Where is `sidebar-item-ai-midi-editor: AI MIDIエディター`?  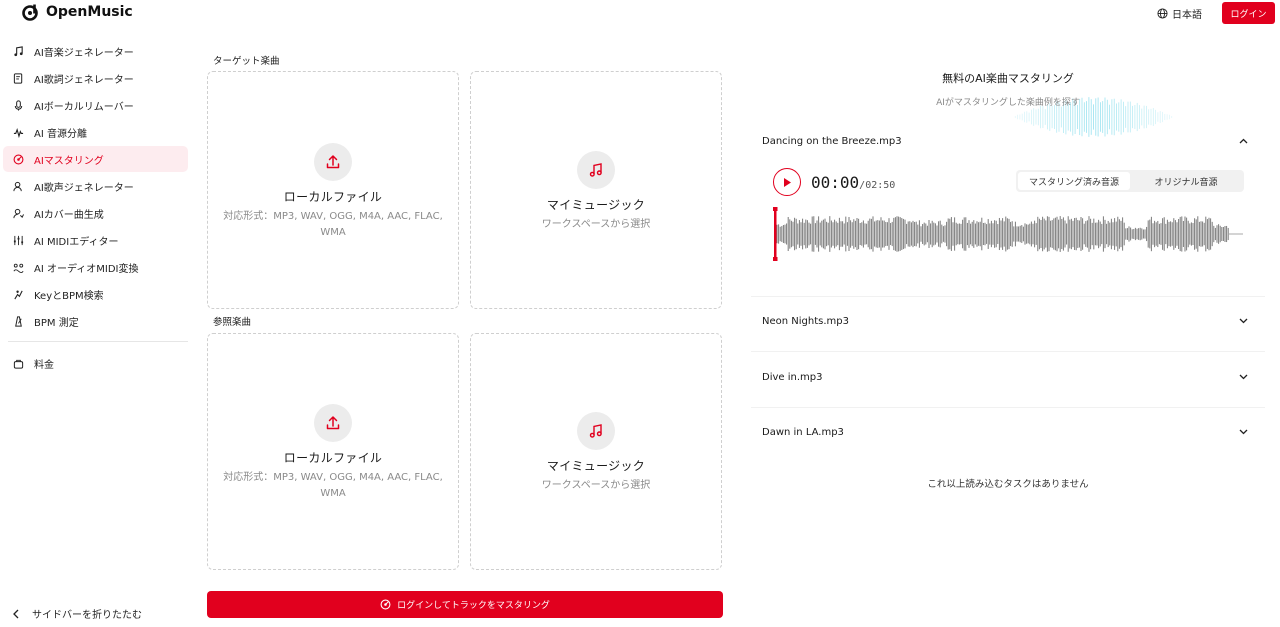
sidebar-item-ai-midi-editor: AI MIDIエディター is located at coordinates (95, 240).